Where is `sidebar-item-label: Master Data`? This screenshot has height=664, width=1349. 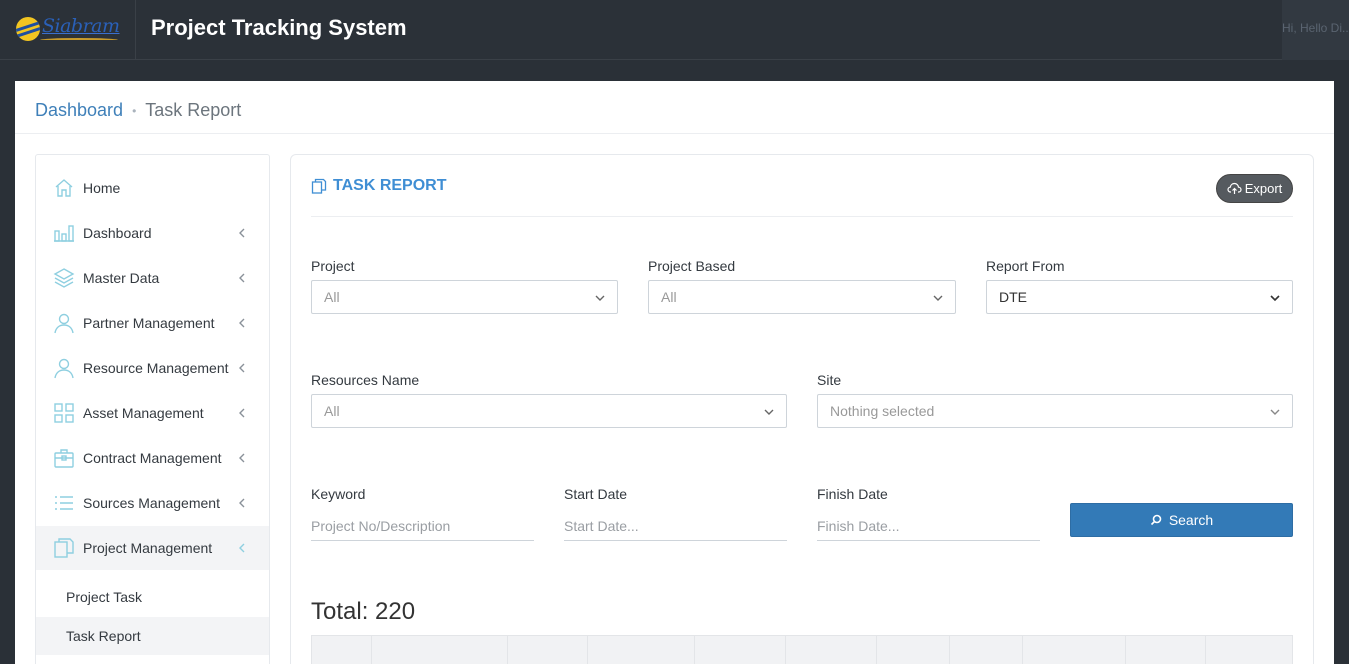
sidebar-item-label: Master Data is located at coordinates (121, 278).